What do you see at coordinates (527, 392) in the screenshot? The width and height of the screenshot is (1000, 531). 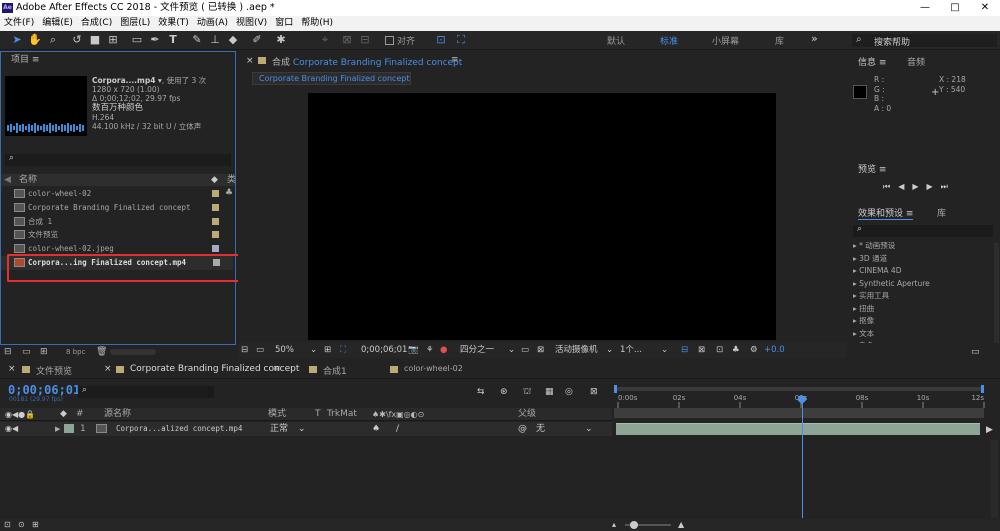 I see `shy-layers-icon: ⛫` at bounding box center [527, 392].